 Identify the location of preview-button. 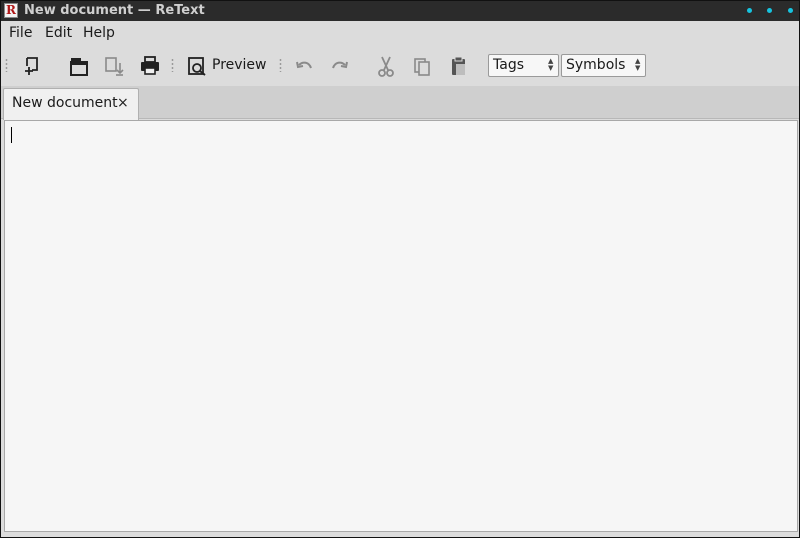
(197, 66).